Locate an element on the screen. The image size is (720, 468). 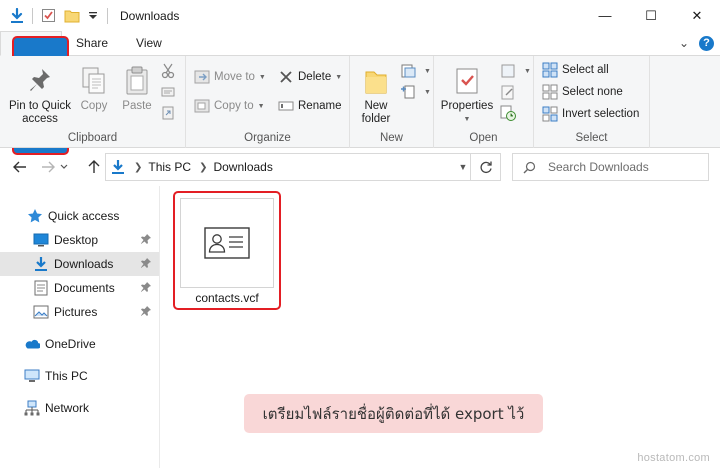
title-bar: Downloads — ☐ ✕ is located at coordinates (360, 15).